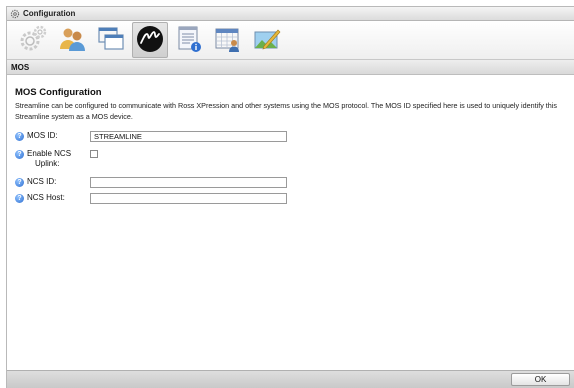 This screenshot has height=388, width=574. I want to click on notepad-info-icon, so click(189, 40).